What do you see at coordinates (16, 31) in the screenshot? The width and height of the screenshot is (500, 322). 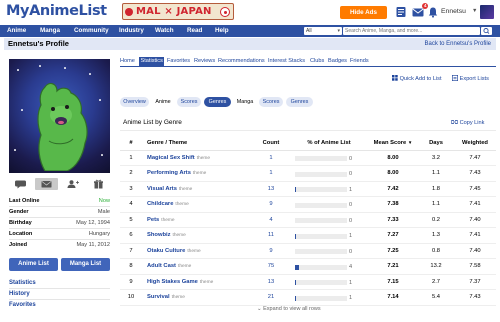 I see `nav-item-anime: Anime` at bounding box center [16, 31].